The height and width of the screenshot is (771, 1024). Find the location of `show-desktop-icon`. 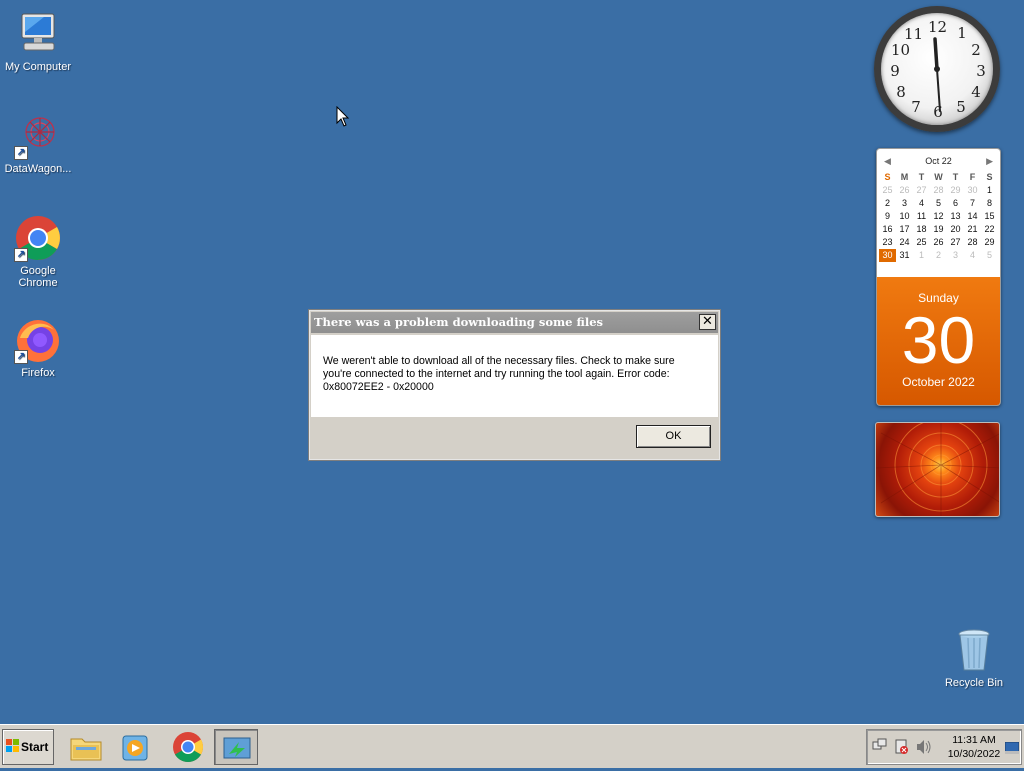

show-desktop-icon is located at coordinates (1012, 748).